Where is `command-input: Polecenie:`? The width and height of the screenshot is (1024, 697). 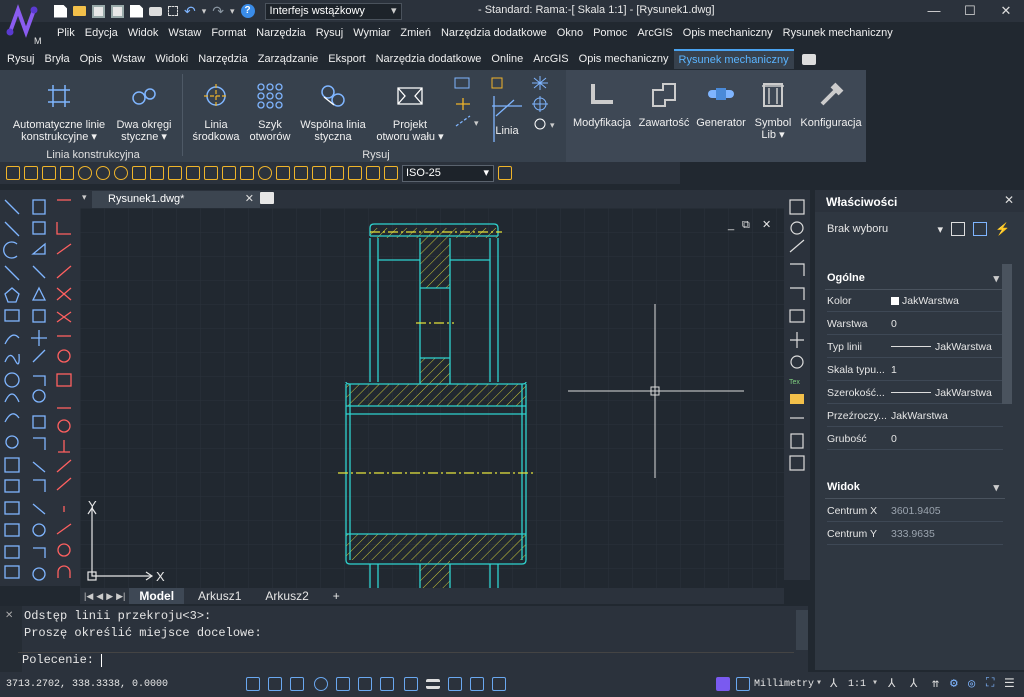 command-input: Polecenie: is located at coordinates (406, 661).